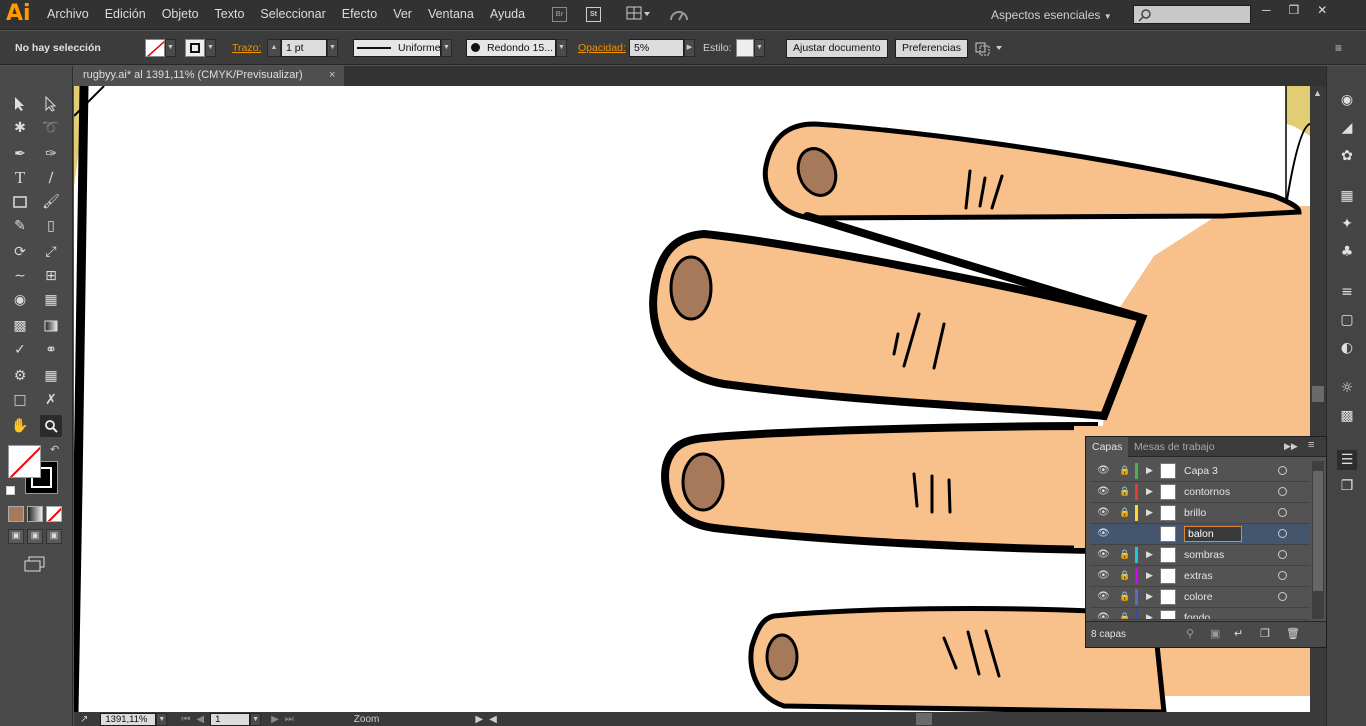 The image size is (1366, 726). What do you see at coordinates (1318, 394) in the screenshot?
I see `vertical-scroll-thumb` at bounding box center [1318, 394].